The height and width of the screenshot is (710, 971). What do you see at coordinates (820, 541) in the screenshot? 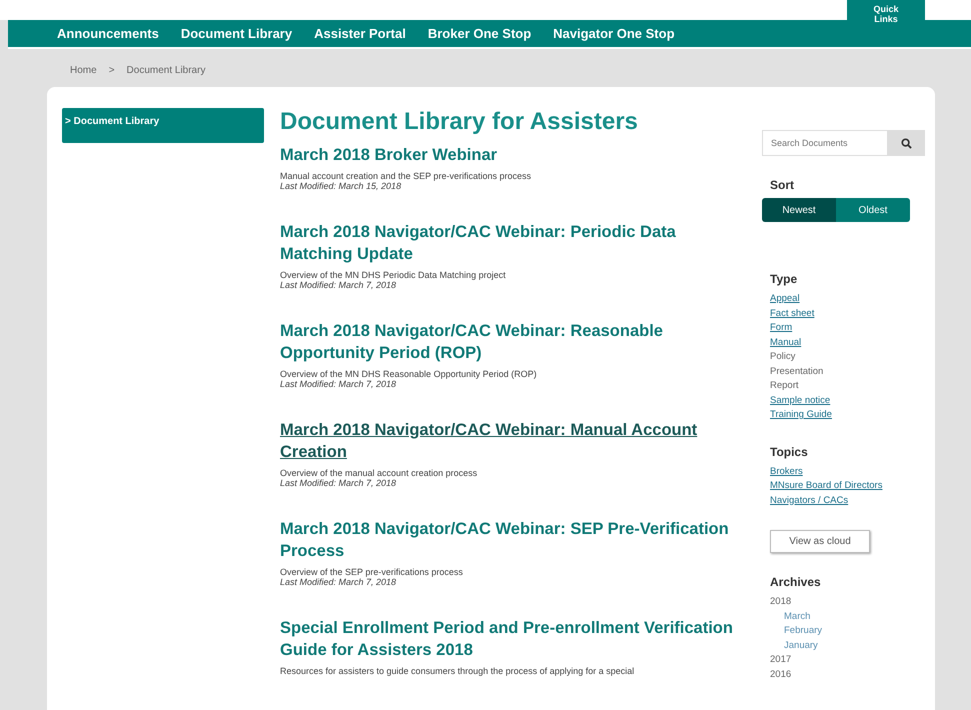
I see `view-as-cloud-button: View as cloud` at bounding box center [820, 541].